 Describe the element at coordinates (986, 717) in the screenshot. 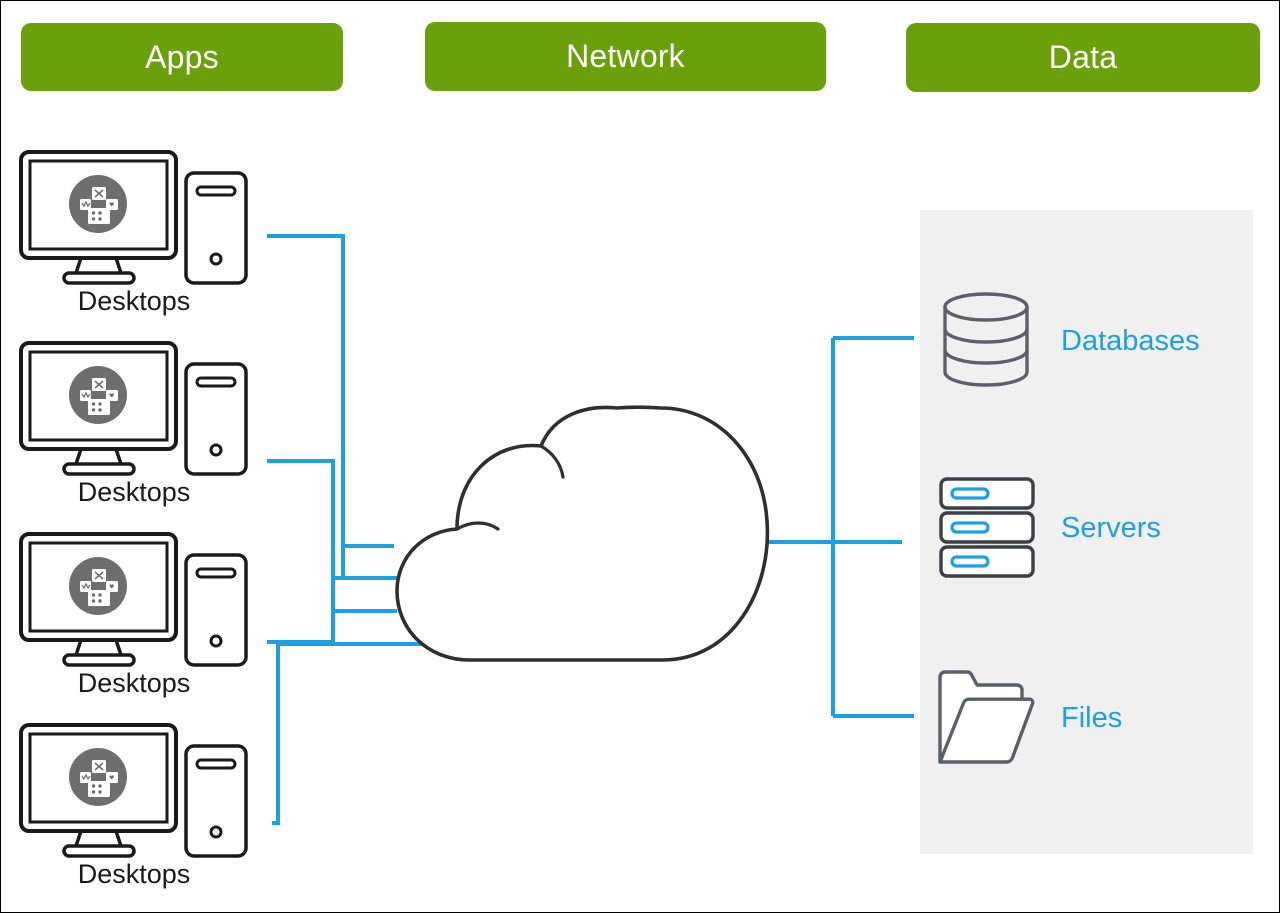

I see `folder-icon` at that location.